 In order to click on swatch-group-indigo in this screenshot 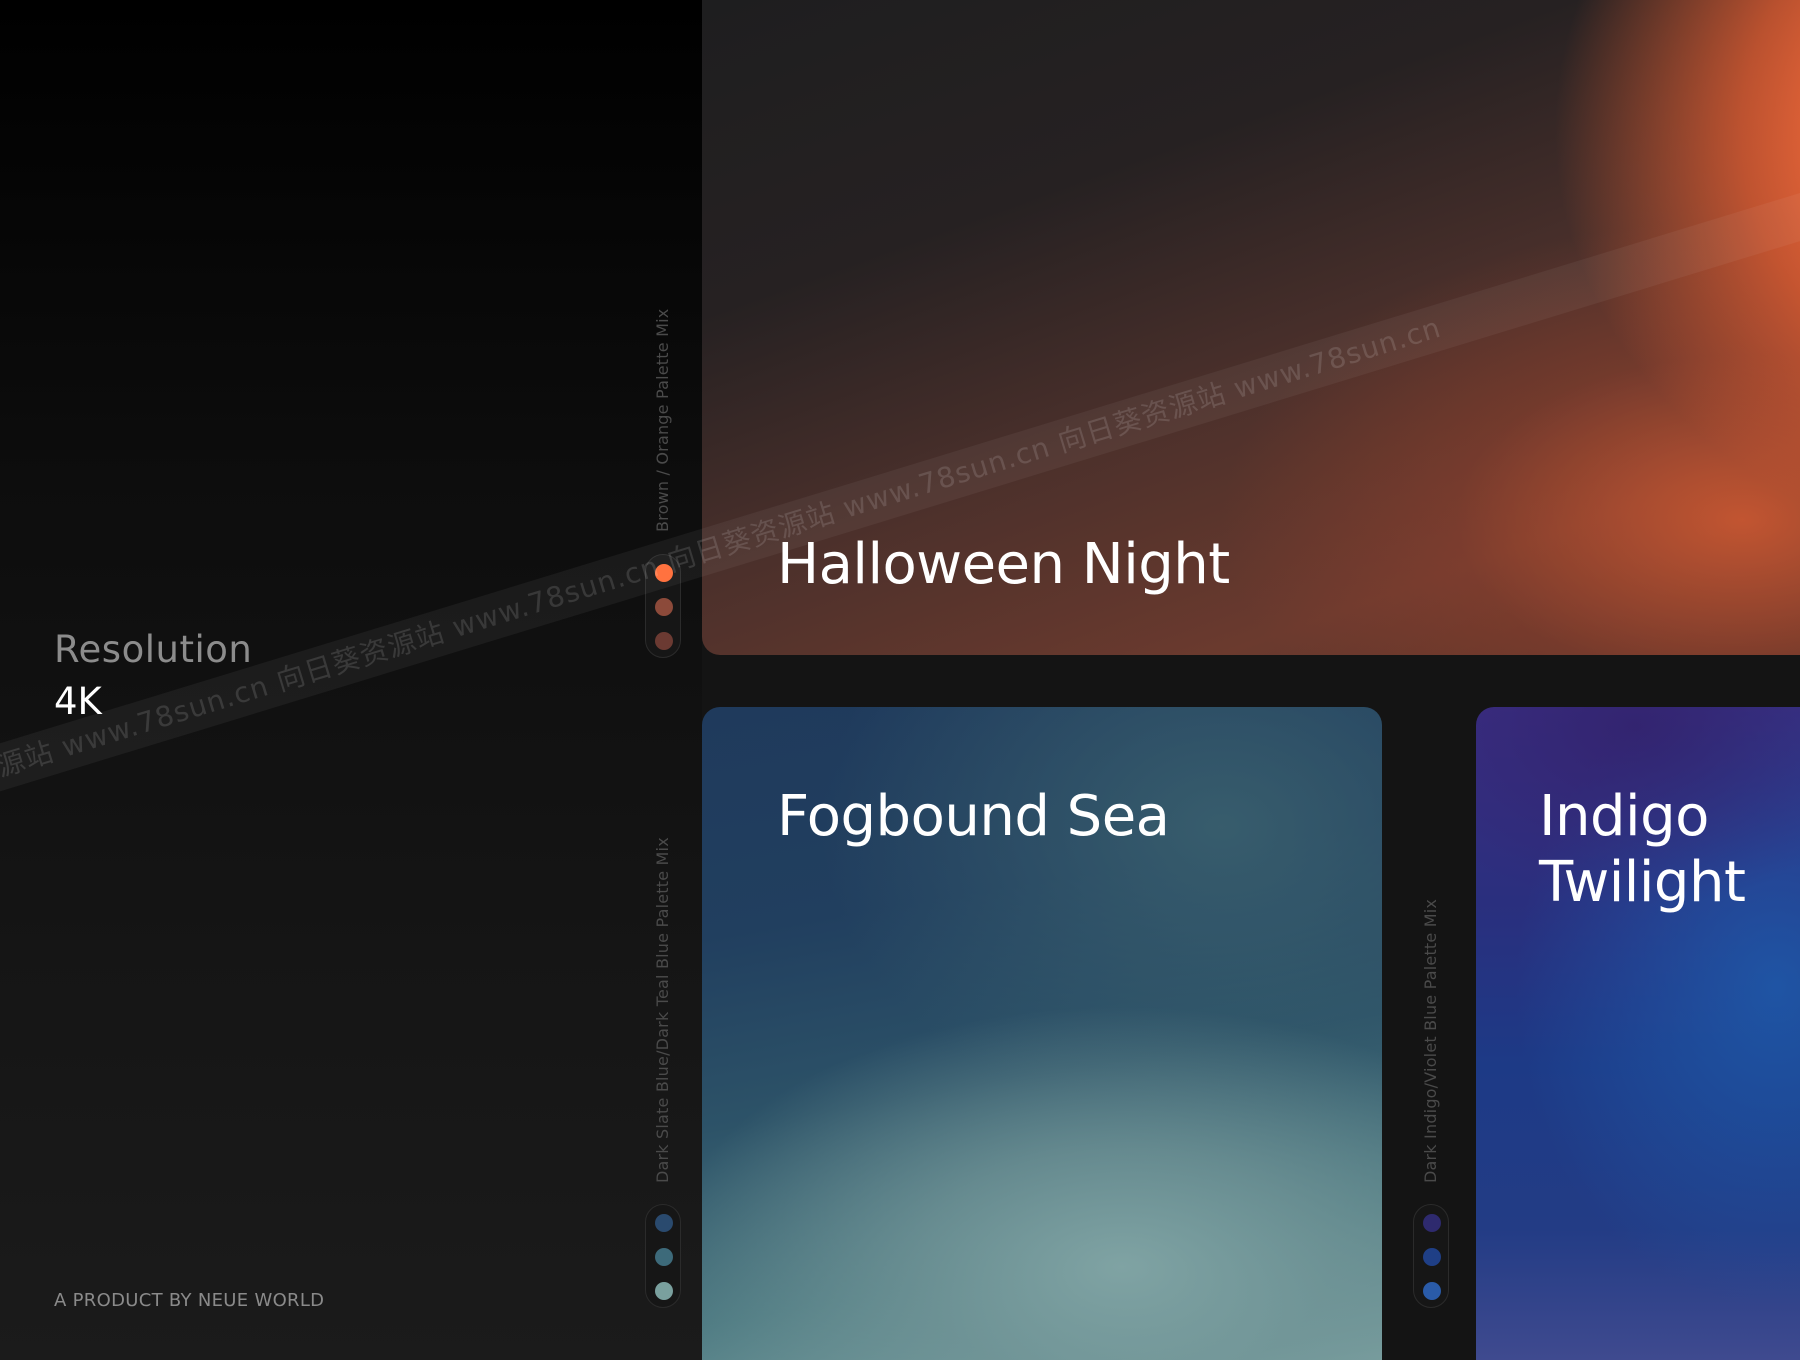, I will do `click(1431, 1256)`.